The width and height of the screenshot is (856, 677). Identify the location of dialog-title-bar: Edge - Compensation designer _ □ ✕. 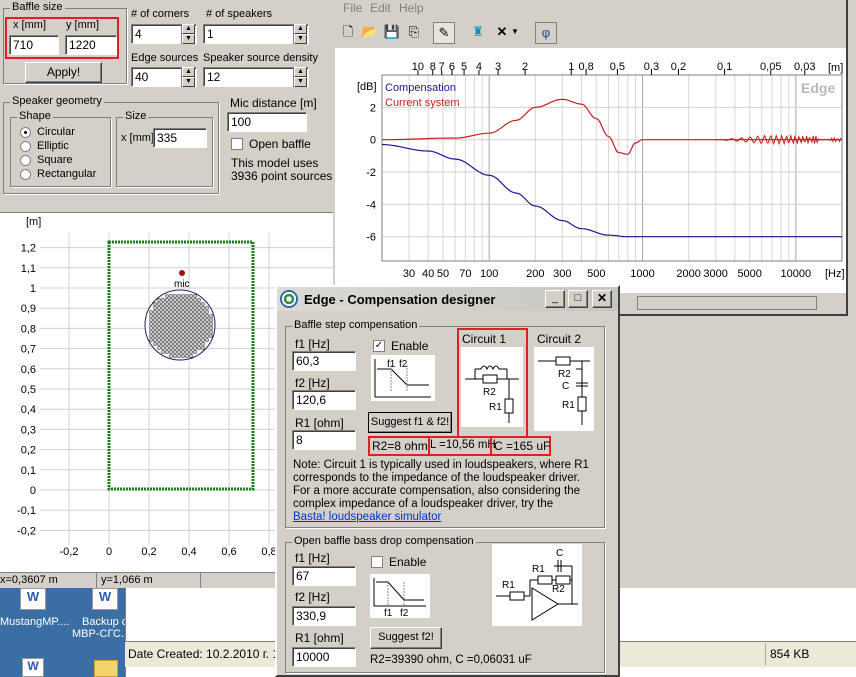
(447, 299).